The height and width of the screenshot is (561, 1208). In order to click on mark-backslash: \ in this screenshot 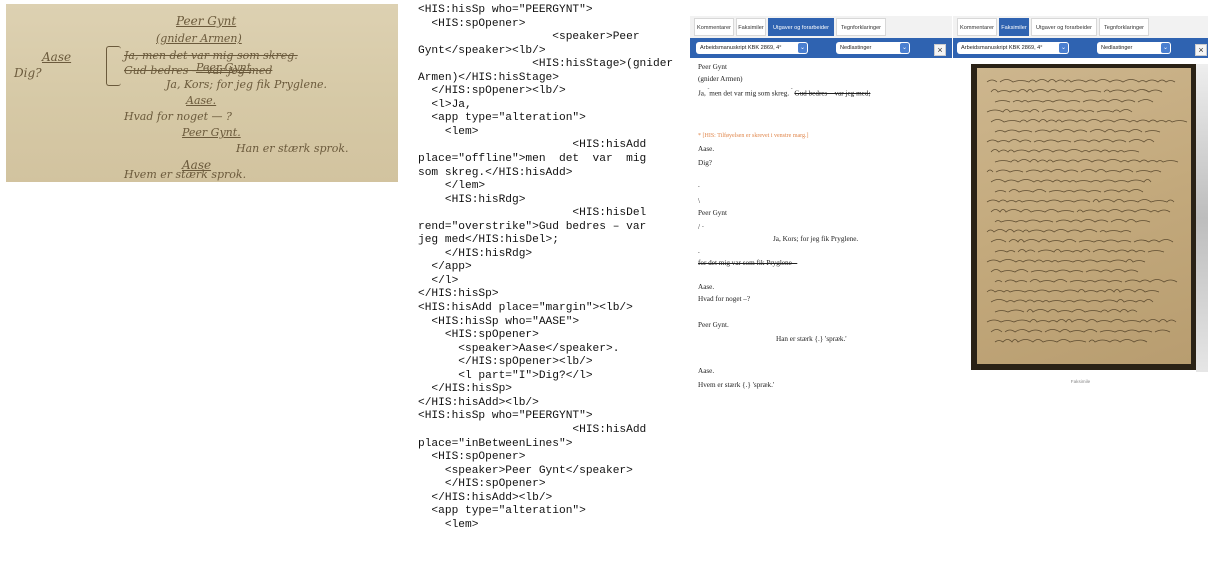, I will do `click(699, 201)`.